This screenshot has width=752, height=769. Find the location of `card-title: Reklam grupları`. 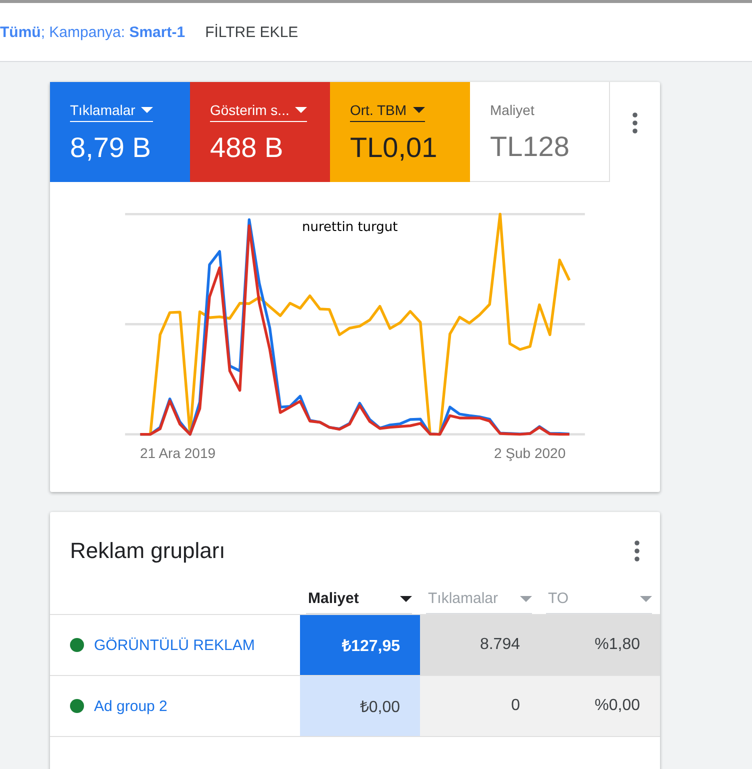

card-title: Reklam grupları is located at coordinates (148, 551).